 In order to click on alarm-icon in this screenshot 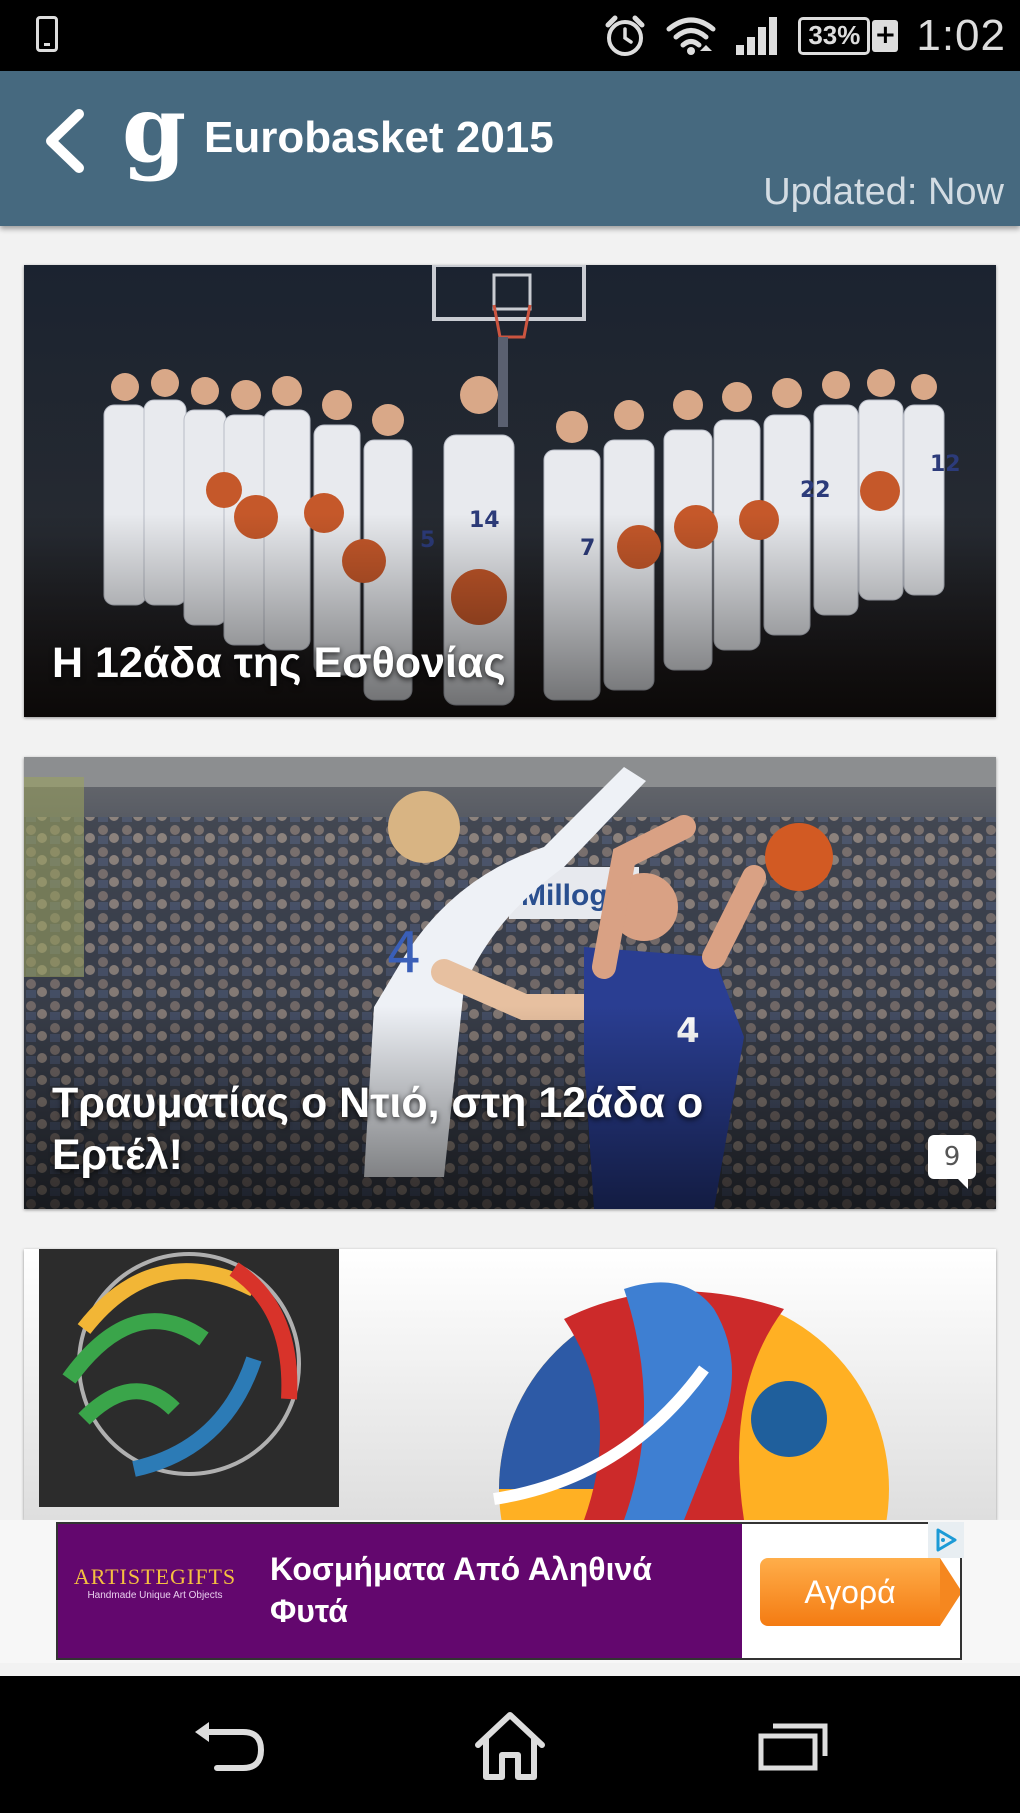, I will do `click(625, 35)`.